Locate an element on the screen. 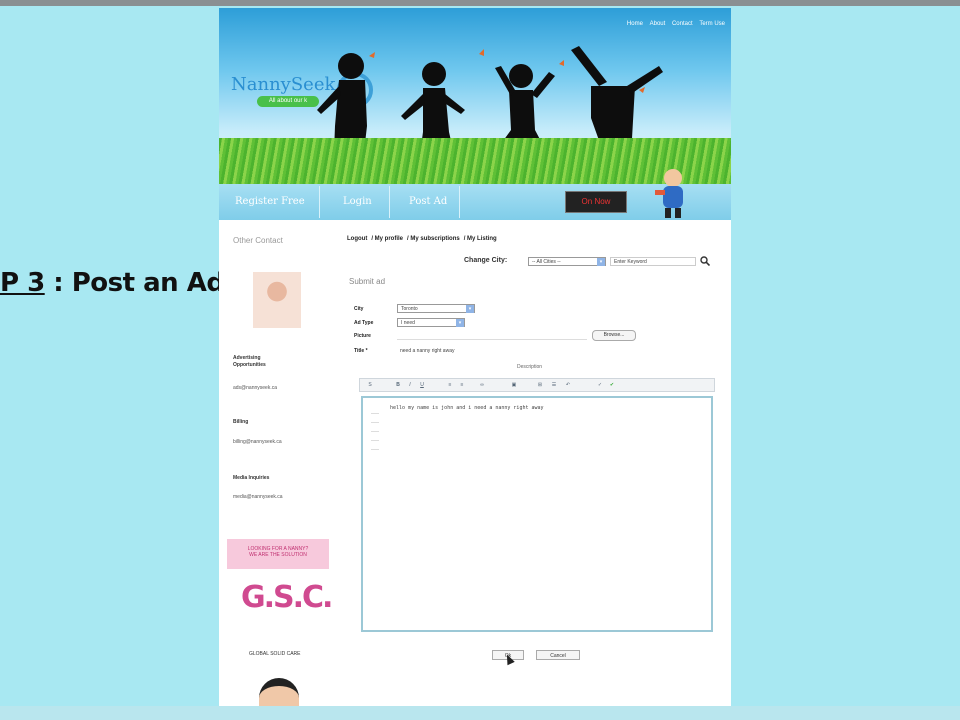  title-label: Title * is located at coordinates (361, 351).